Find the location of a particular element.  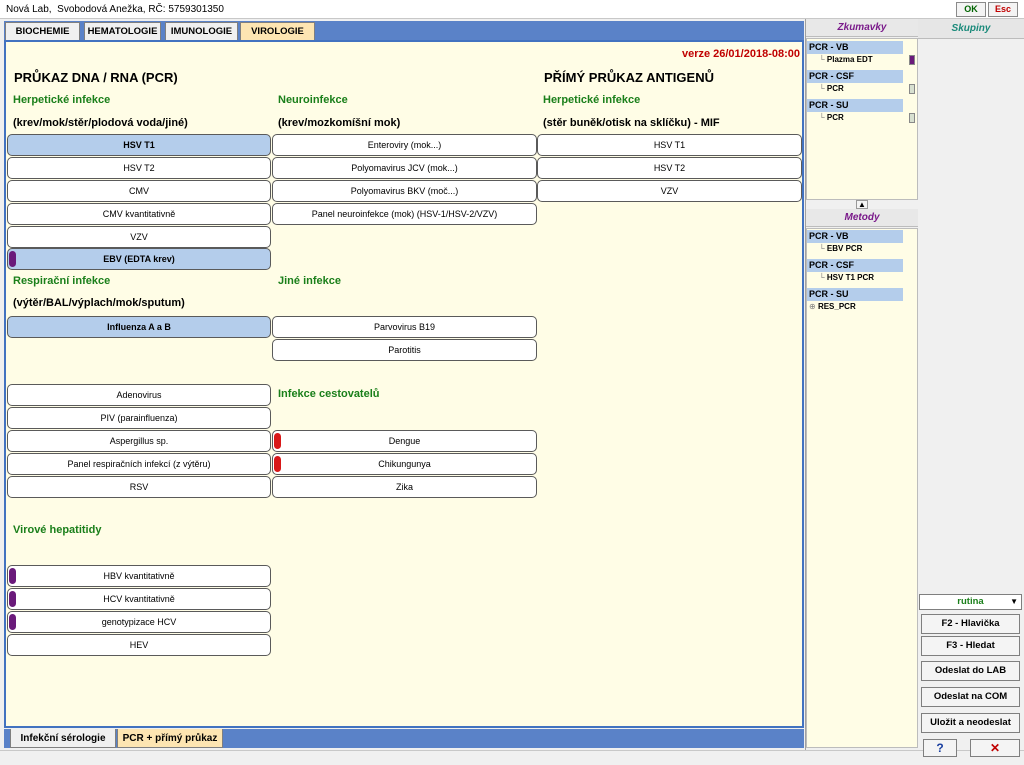

test-adenovirus: Adenovirus is located at coordinates (139, 395).